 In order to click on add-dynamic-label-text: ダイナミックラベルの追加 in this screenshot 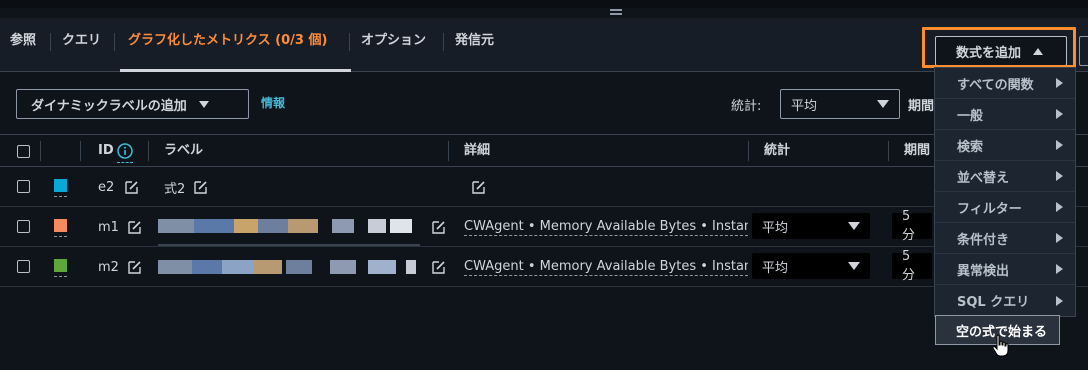, I will do `click(109, 106)`.